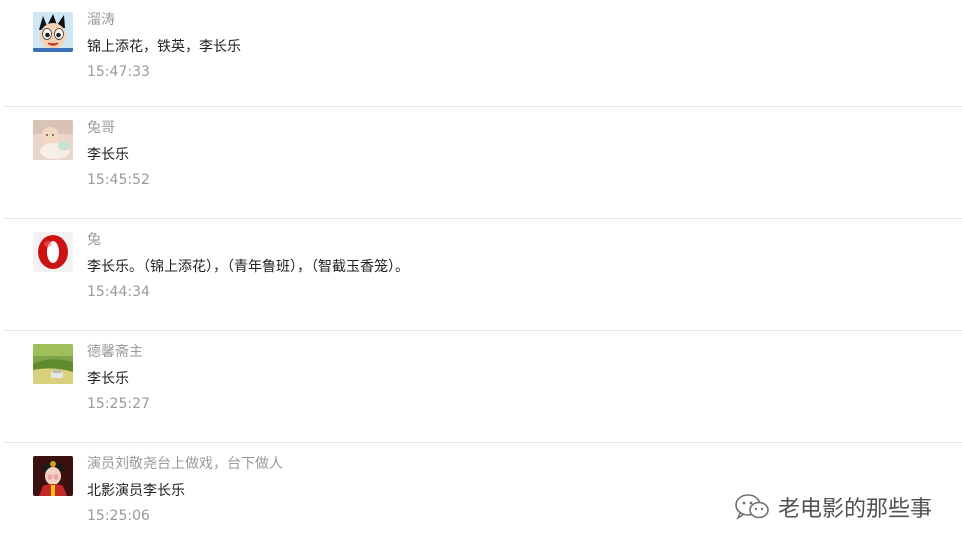 Image resolution: width=962 pixels, height=555 pixels. I want to click on opera-logo-avatar, so click(53, 252).